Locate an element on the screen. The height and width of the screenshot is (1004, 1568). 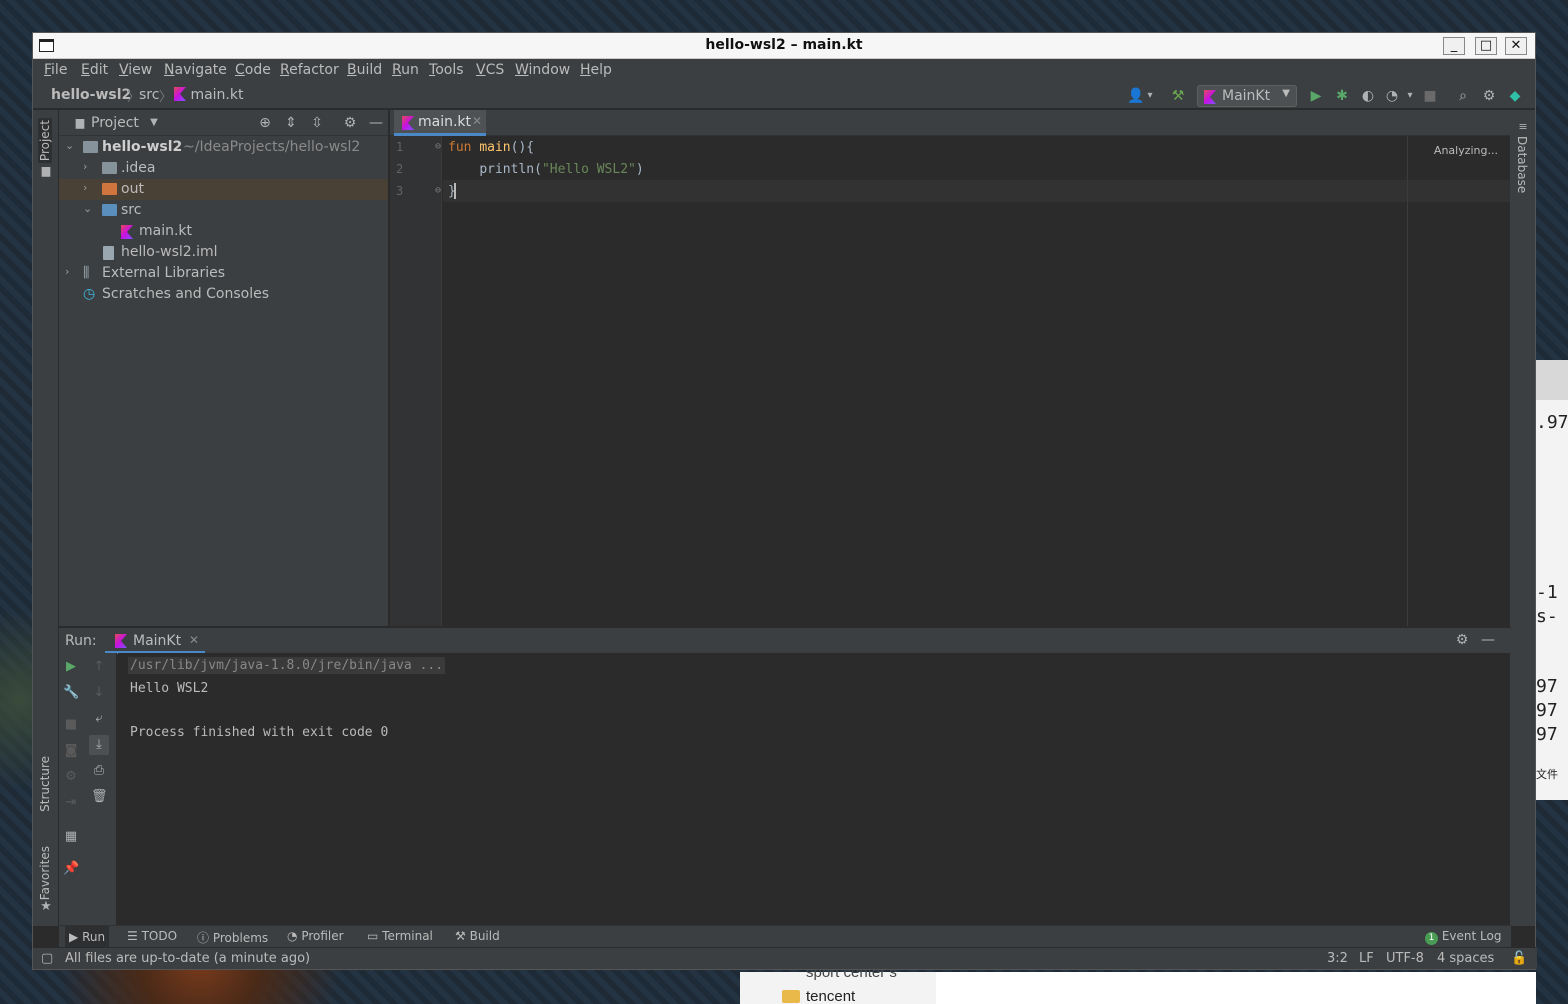
run-configuration-select: MainKt ▼ is located at coordinates (1247, 96).